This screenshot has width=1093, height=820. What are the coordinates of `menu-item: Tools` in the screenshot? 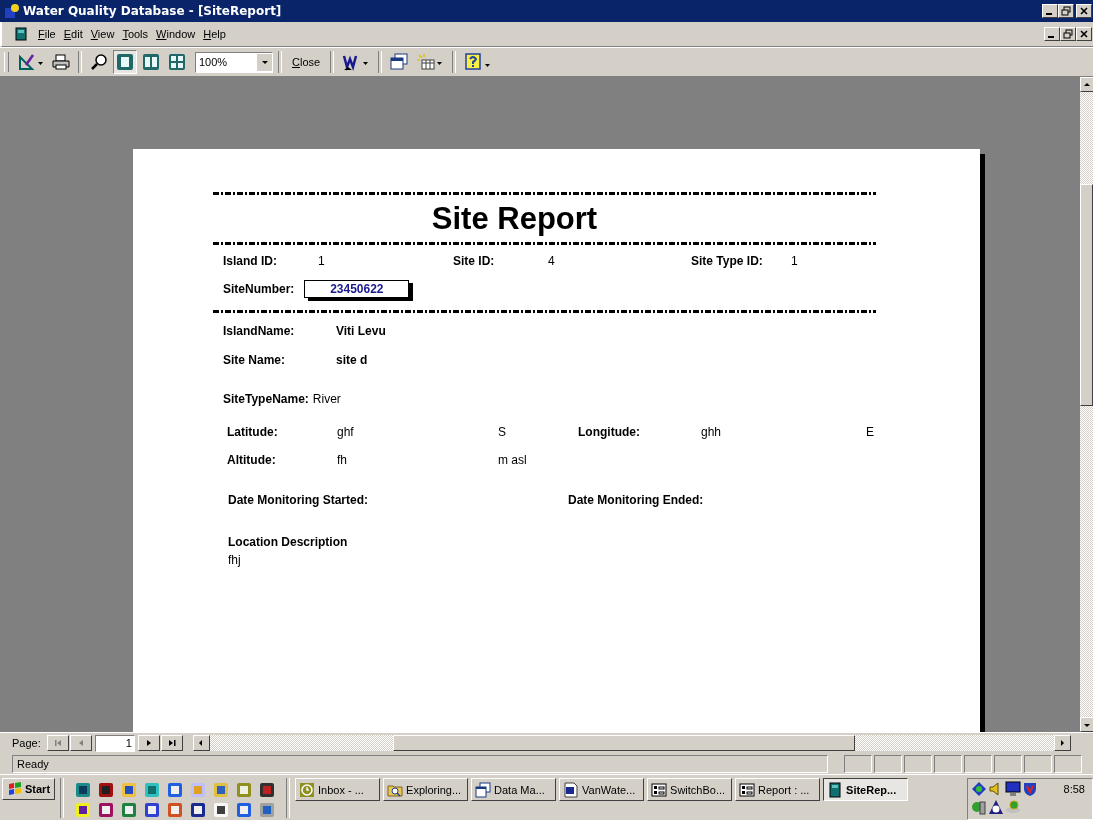 It's located at (135, 34).